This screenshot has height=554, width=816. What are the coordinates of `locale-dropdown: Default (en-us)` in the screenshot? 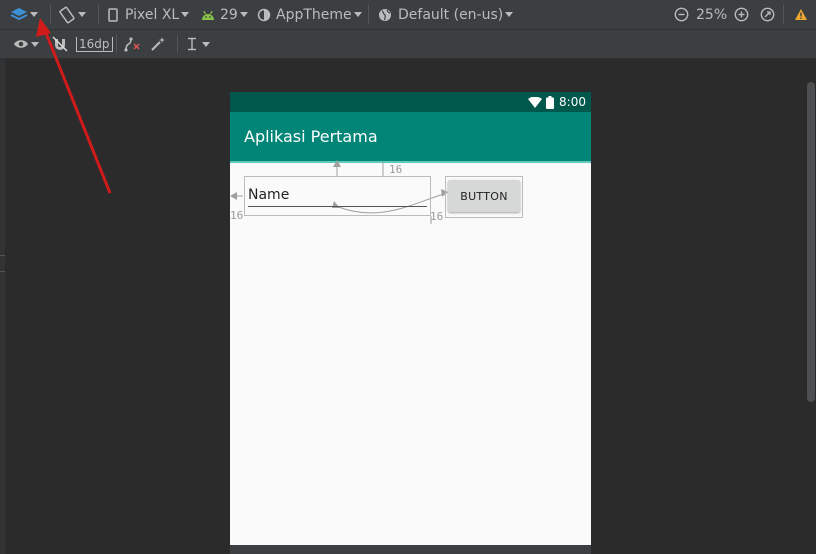 It's located at (446, 14).